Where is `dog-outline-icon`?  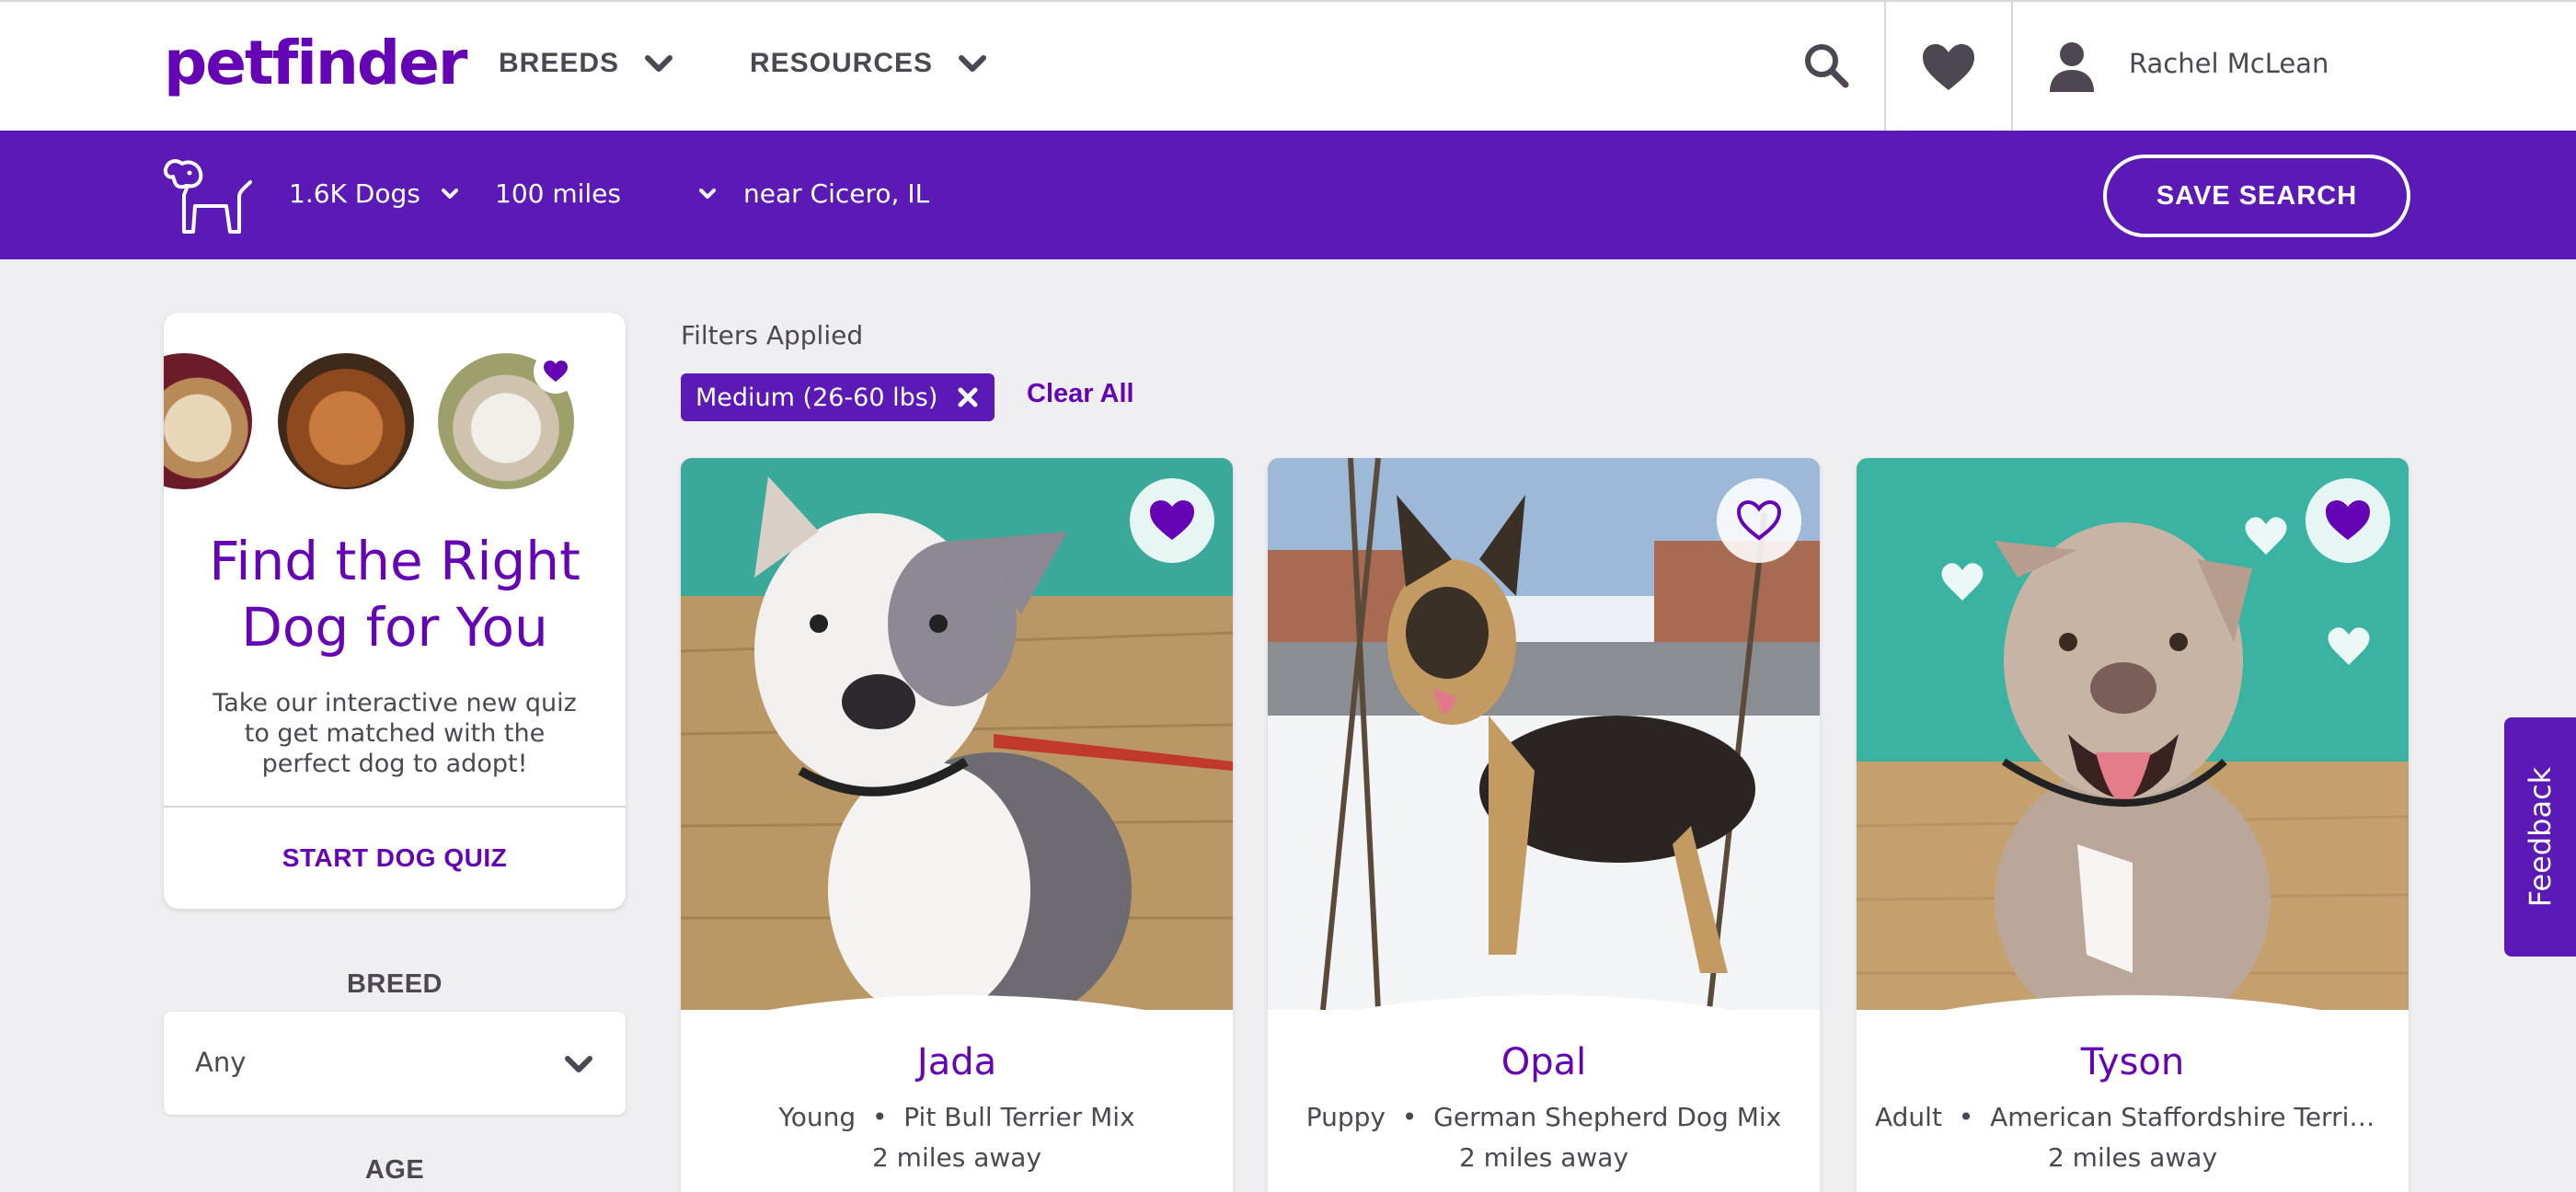 dog-outline-icon is located at coordinates (207, 196).